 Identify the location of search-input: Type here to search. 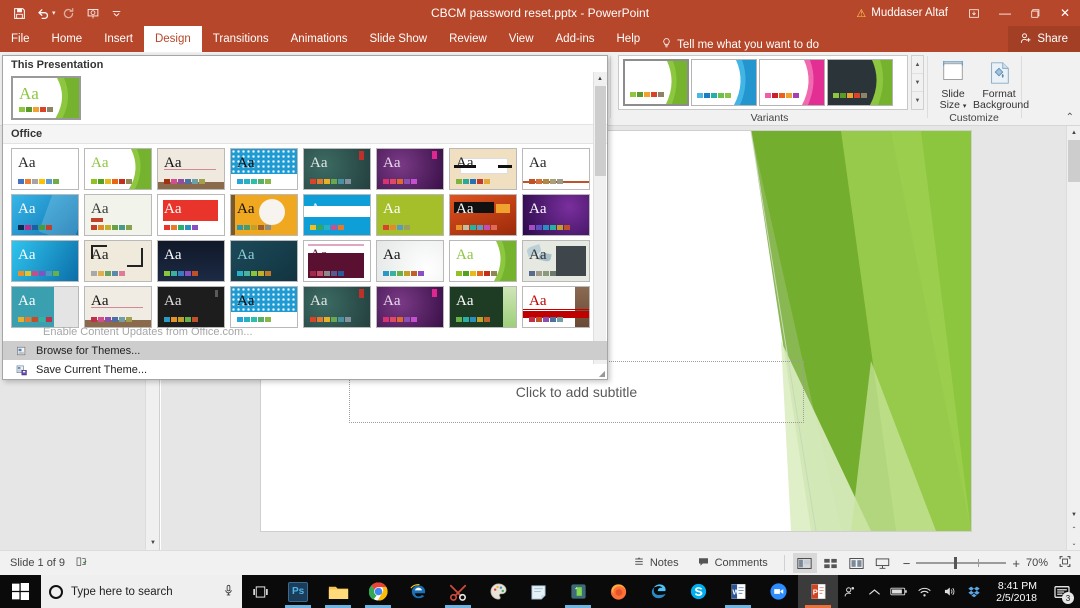
(142, 591).